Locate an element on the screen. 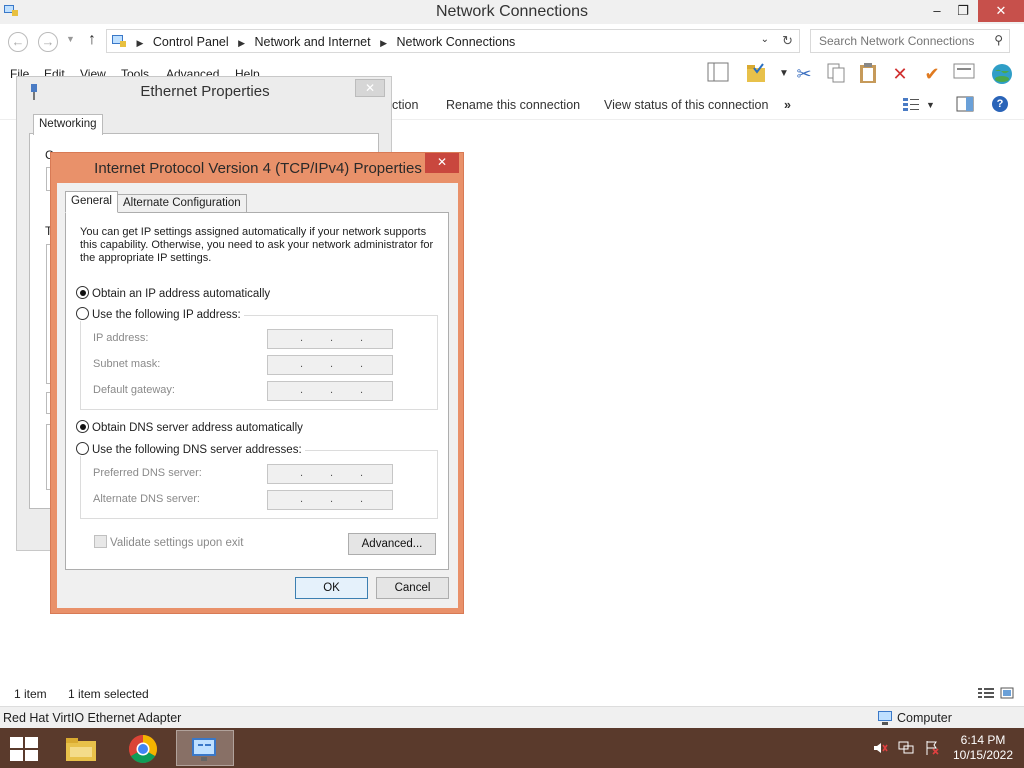  minimize-button: – is located at coordinates (937, 11).